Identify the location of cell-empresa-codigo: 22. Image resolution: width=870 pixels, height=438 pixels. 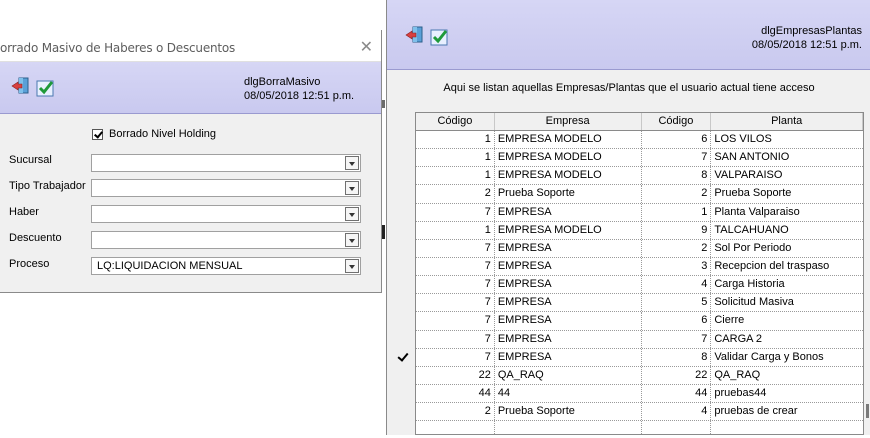
(455, 375).